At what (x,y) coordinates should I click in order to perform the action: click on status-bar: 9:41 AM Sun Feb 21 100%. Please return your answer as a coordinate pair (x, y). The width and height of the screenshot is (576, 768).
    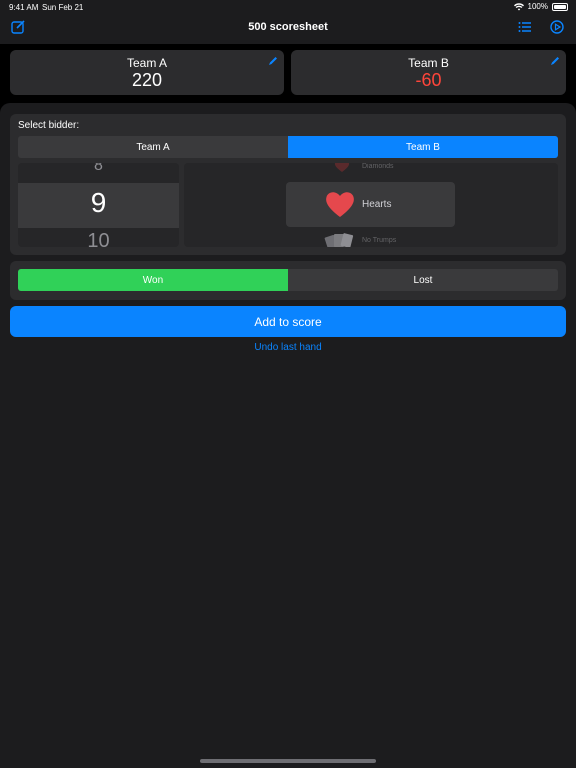
    Looking at the image, I should click on (288, 7).